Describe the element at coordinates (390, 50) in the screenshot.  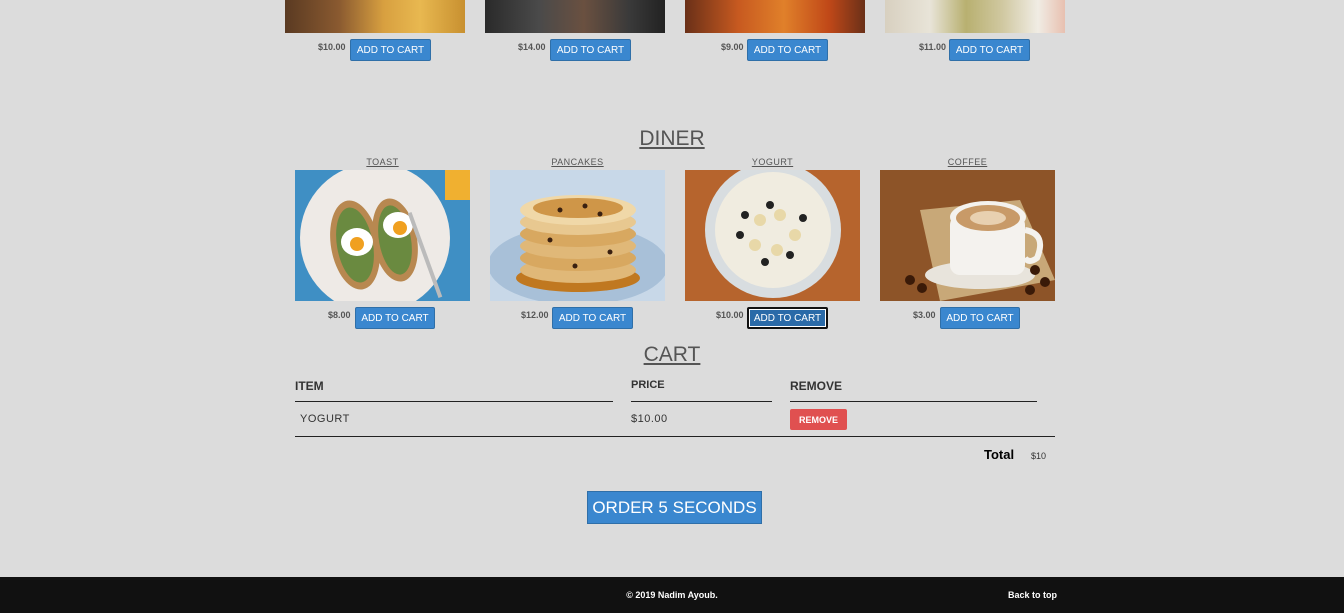
I see `top-item-1-add-to-cart-button: ADD TO CART` at that location.